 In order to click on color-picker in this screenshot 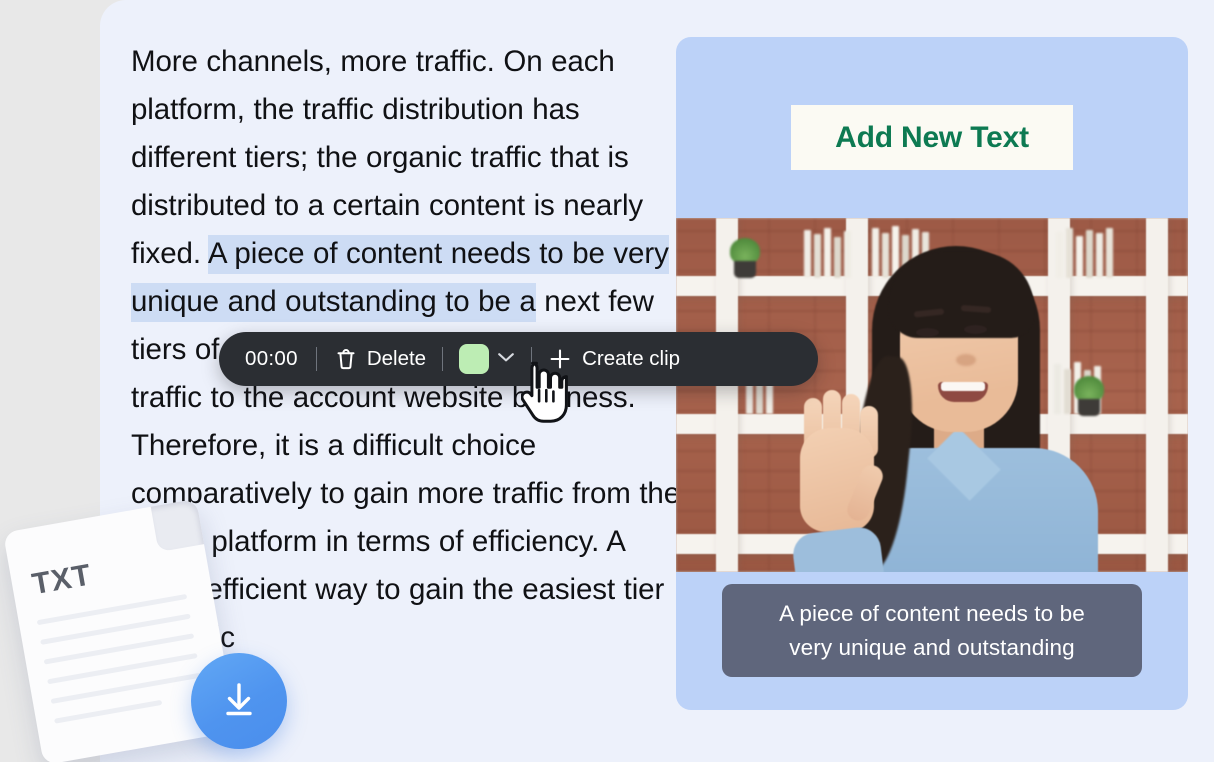, I will do `click(487, 359)`.